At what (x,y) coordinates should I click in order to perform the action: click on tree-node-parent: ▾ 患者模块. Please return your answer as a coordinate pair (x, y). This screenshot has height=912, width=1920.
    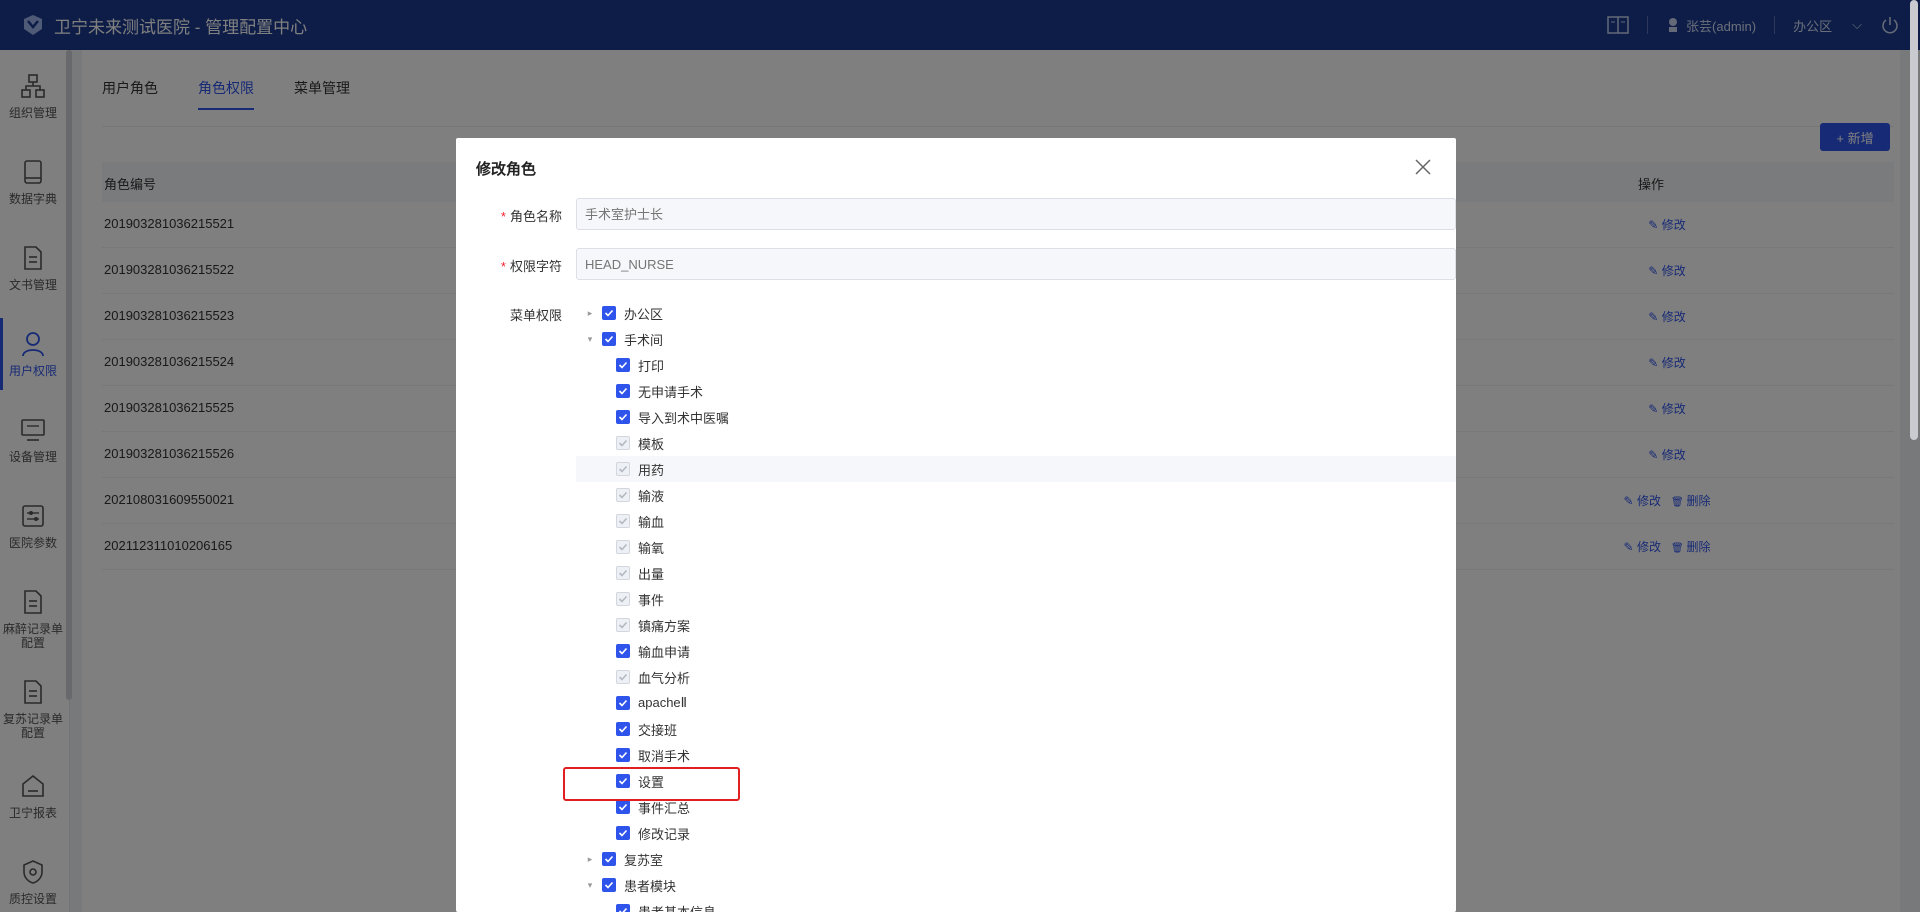
    Looking at the image, I should click on (1016, 885).